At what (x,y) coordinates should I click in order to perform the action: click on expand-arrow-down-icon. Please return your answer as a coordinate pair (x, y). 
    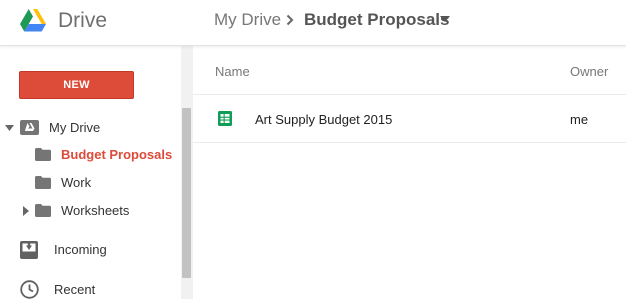
    Looking at the image, I should click on (9, 128).